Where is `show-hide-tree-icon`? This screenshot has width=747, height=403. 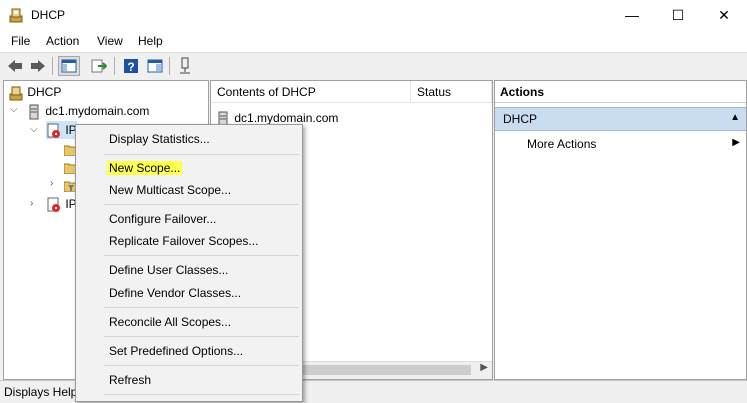
show-hide-tree-icon is located at coordinates (69, 66).